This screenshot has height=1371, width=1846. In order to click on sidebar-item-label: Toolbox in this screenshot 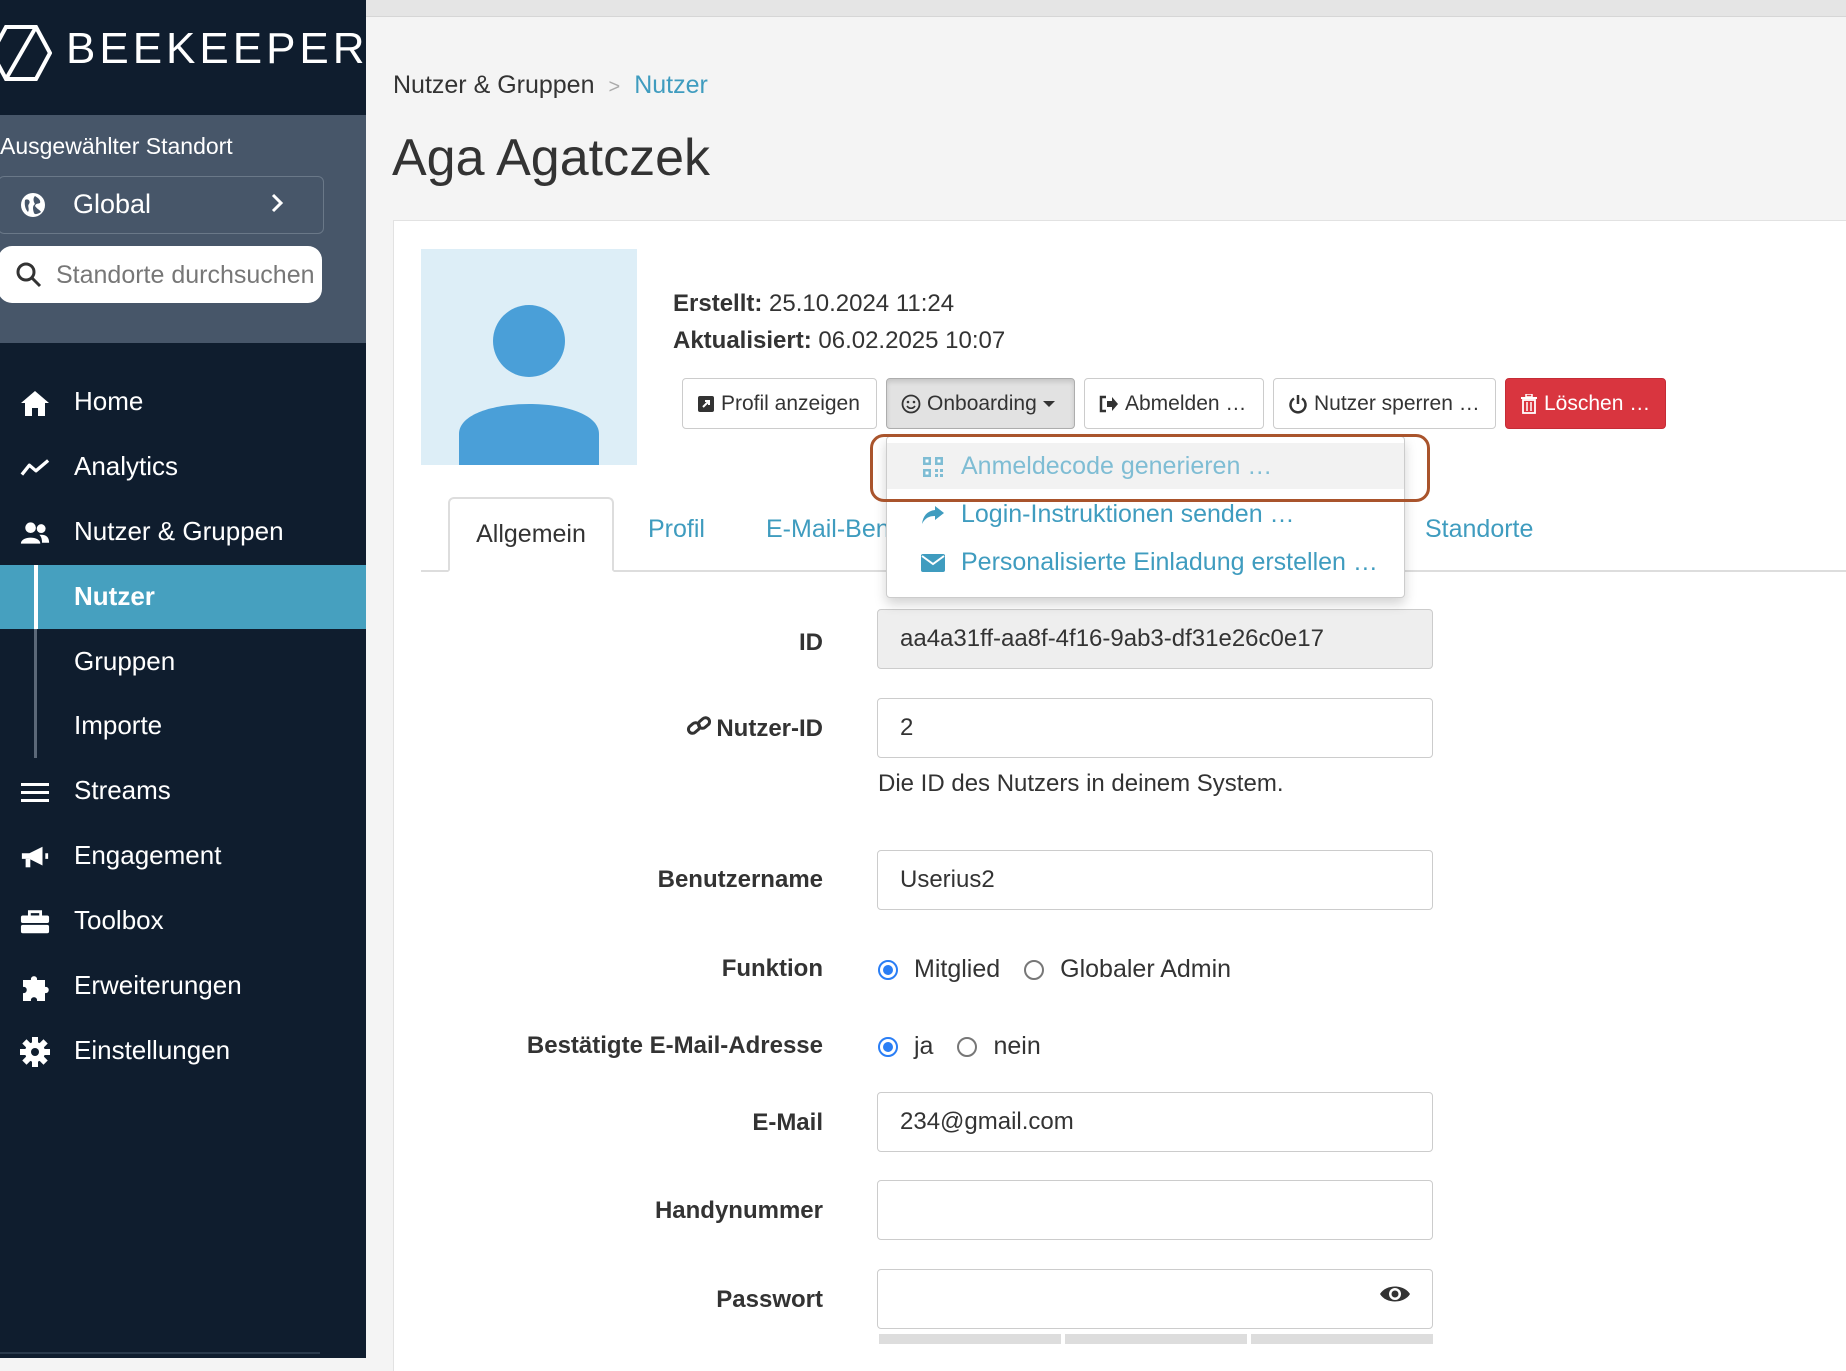, I will do `click(119, 920)`.